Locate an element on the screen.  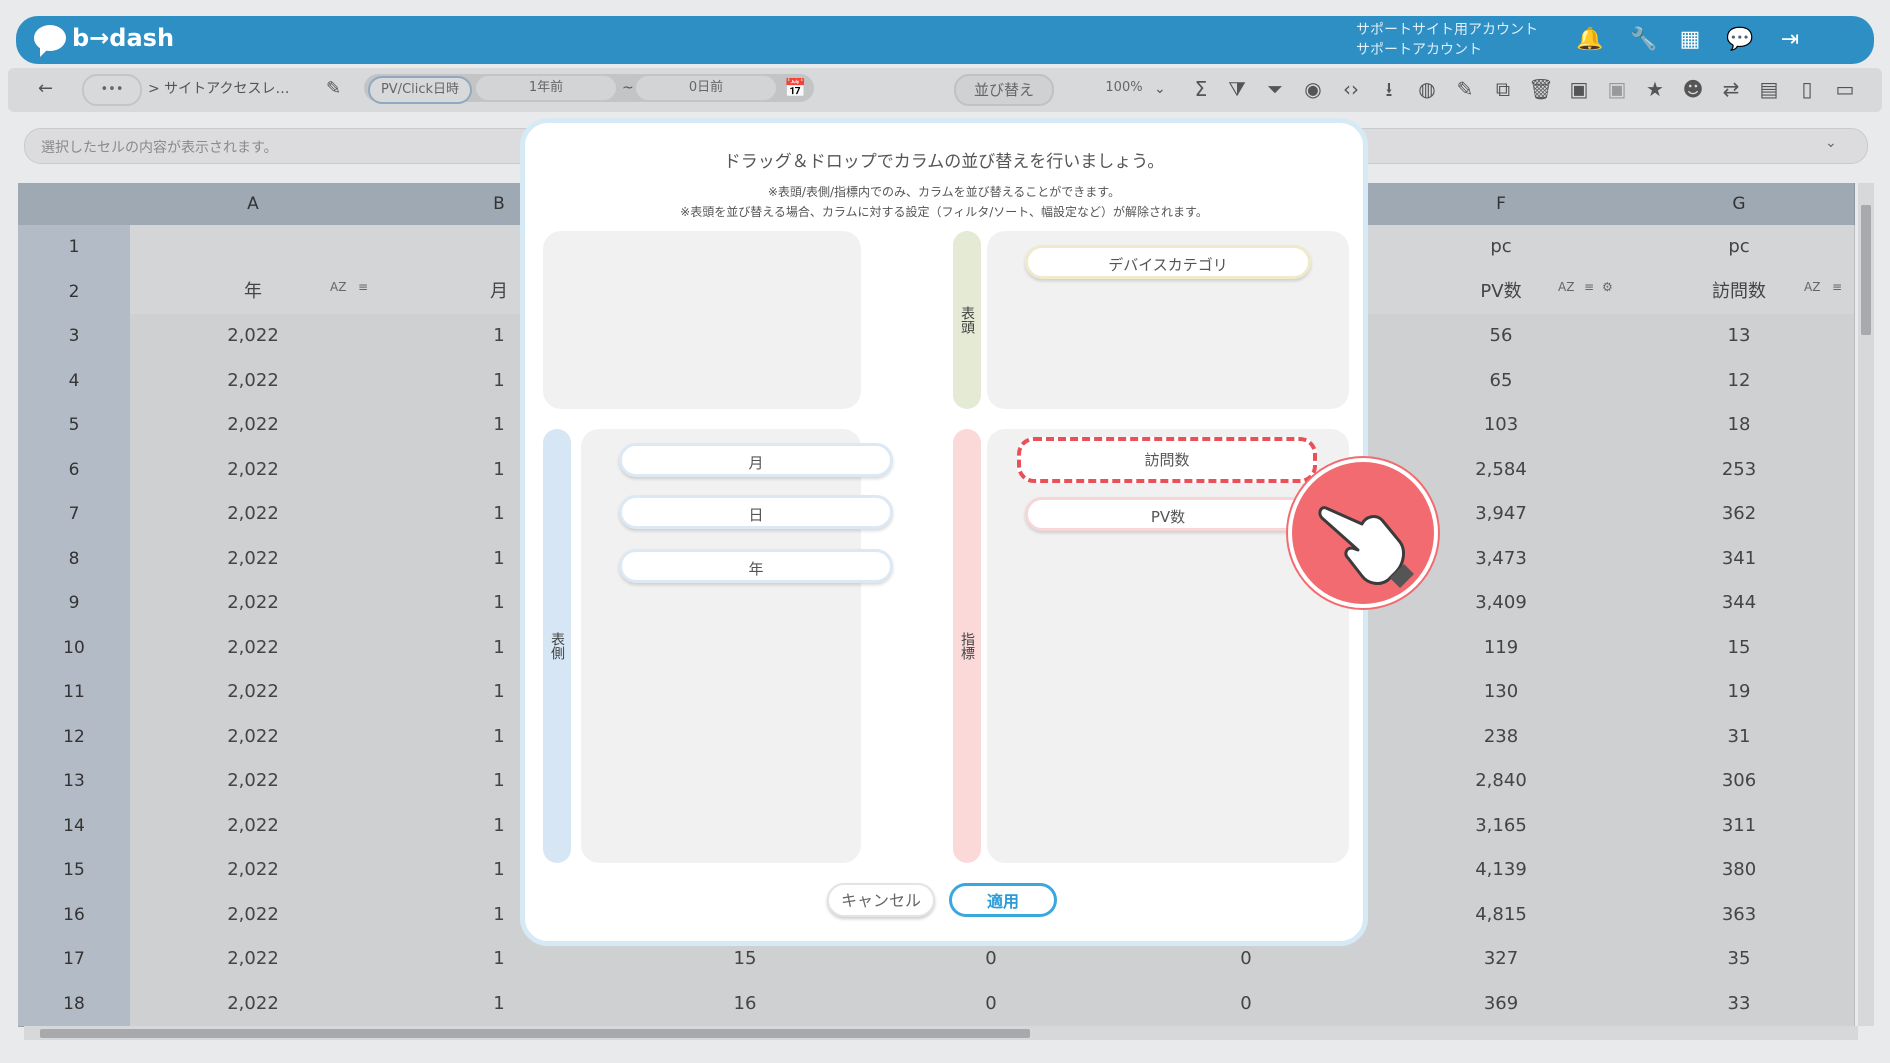
row-header: 5 is located at coordinates (74, 426).